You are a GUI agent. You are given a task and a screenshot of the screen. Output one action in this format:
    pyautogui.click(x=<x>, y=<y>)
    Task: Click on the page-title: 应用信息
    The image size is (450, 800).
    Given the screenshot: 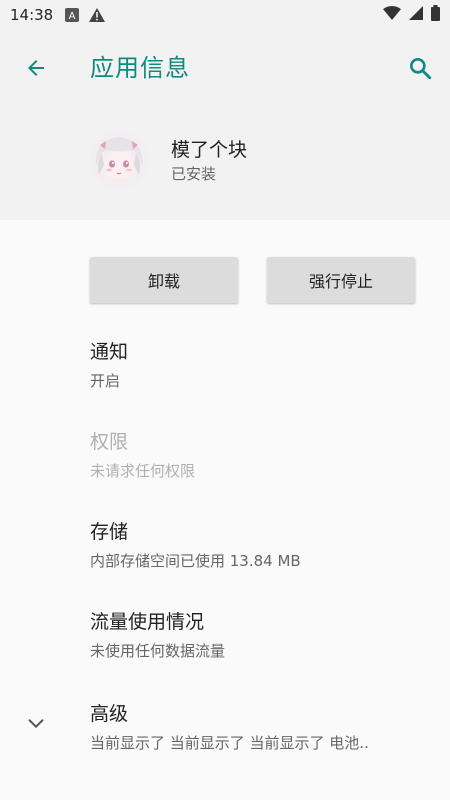 What is the action you would take?
    pyautogui.click(x=140, y=68)
    